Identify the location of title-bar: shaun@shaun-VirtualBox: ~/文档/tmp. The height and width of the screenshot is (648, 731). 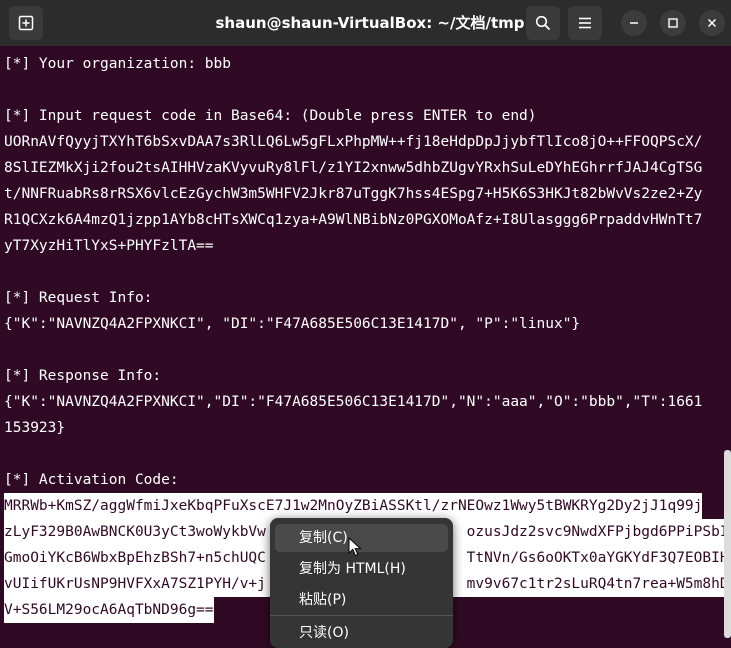
(365, 23).